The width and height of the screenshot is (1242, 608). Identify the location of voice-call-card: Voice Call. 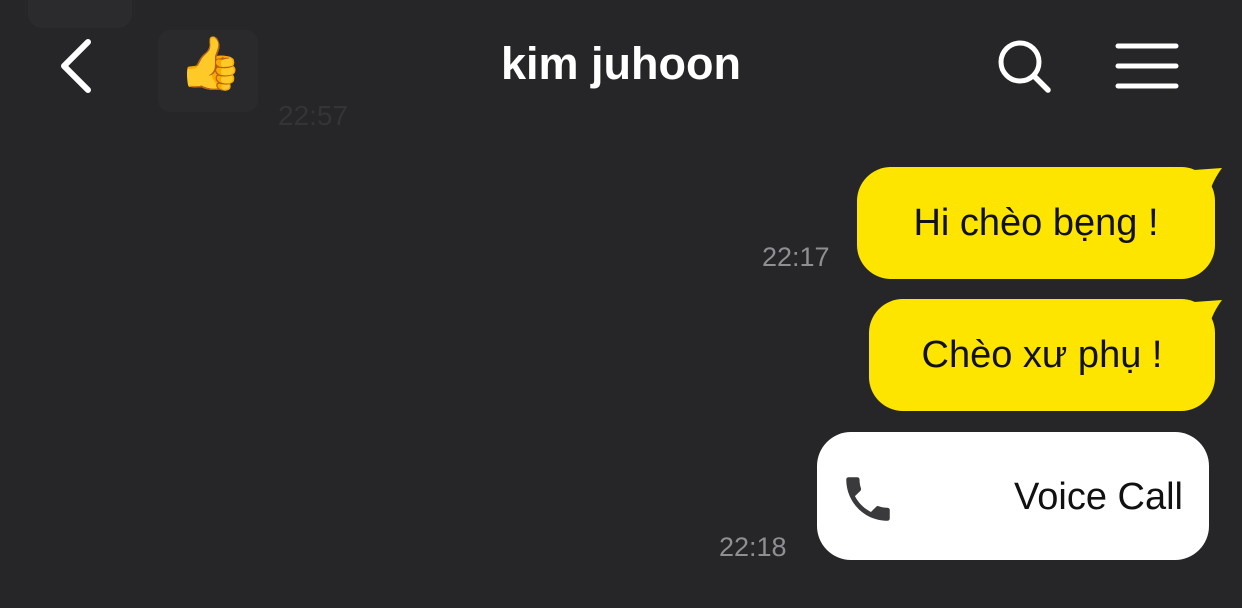
(1013, 496).